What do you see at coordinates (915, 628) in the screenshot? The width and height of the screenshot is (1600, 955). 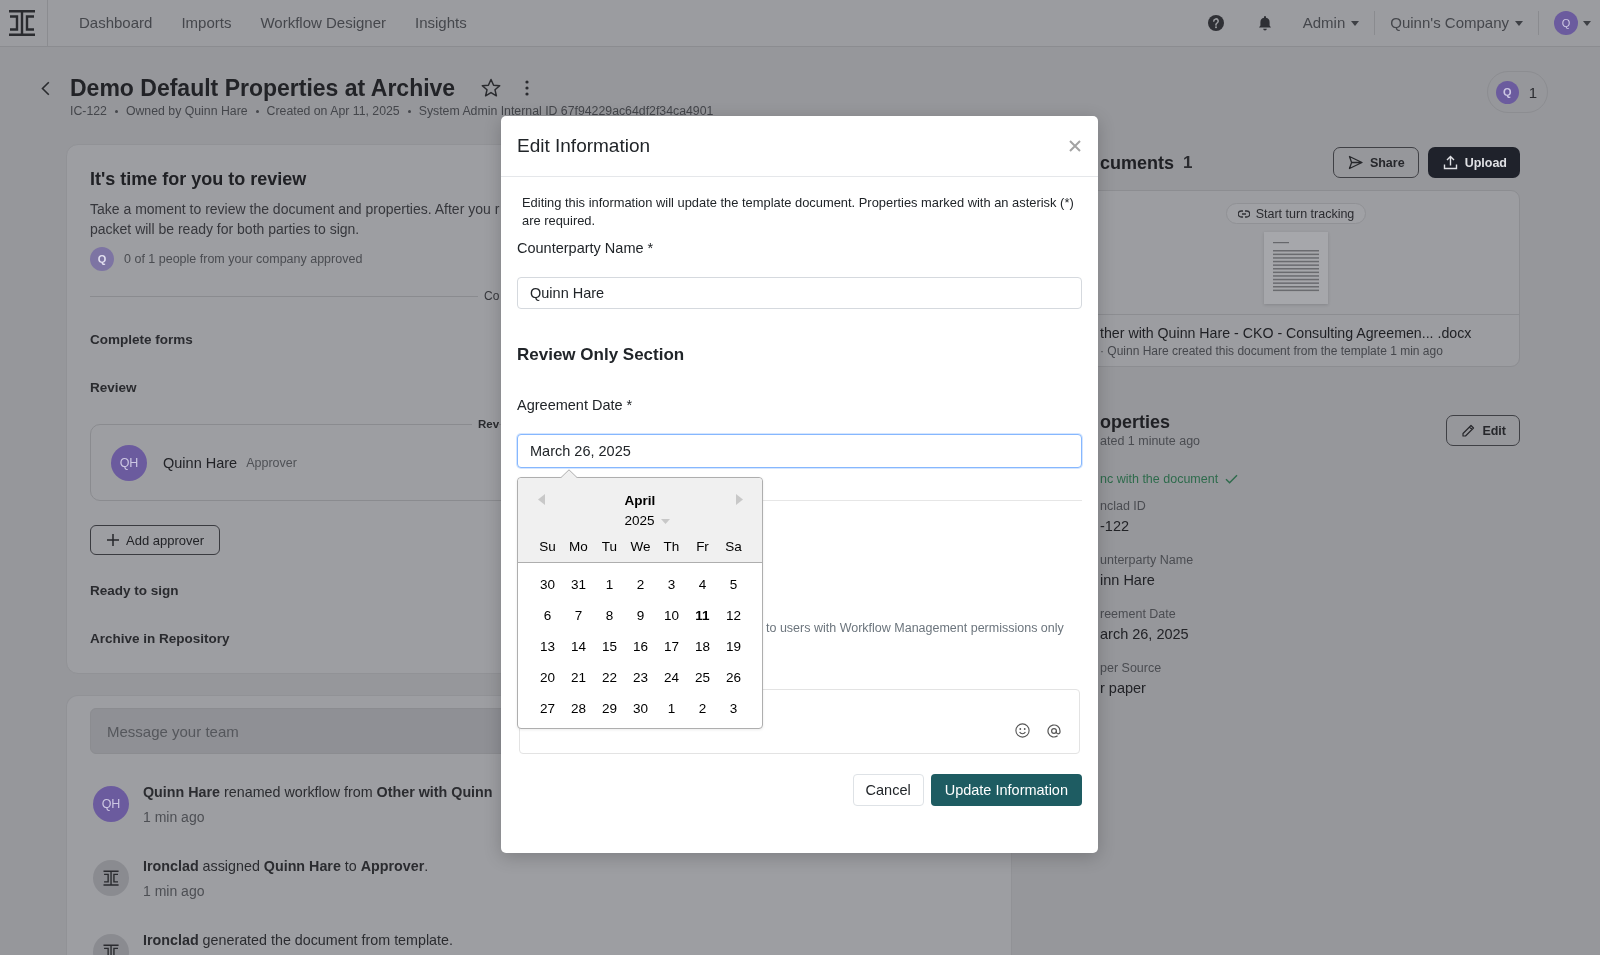 I see `permission-note: to users with Workflow Management permissions only` at bounding box center [915, 628].